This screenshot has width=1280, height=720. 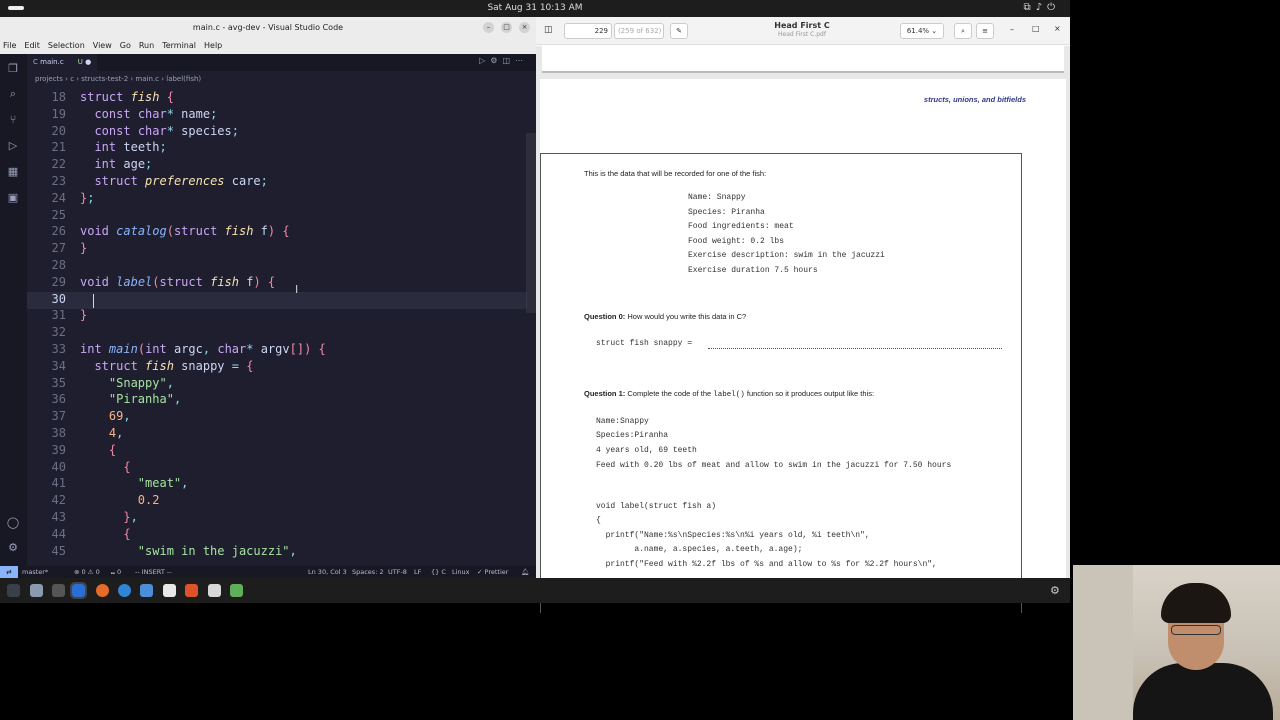 What do you see at coordinates (679, 31) in the screenshot?
I see `annotate-pen-icon: ✎` at bounding box center [679, 31].